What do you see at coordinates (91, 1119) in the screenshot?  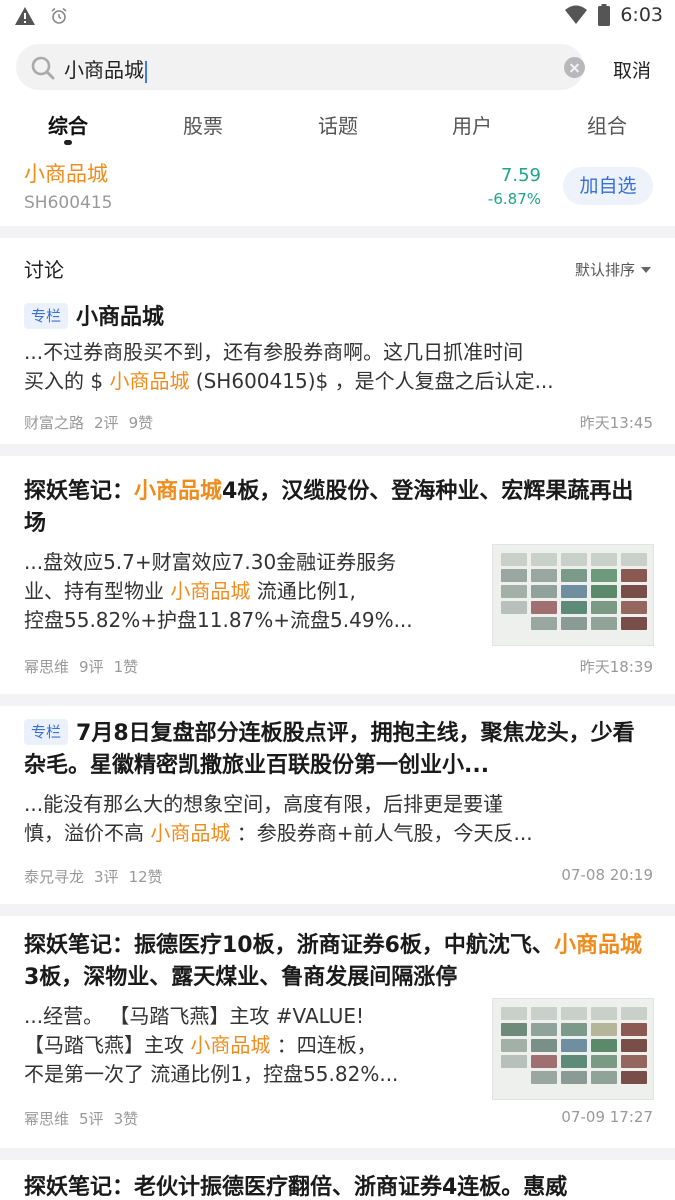 I see `post-comments: 5评` at bounding box center [91, 1119].